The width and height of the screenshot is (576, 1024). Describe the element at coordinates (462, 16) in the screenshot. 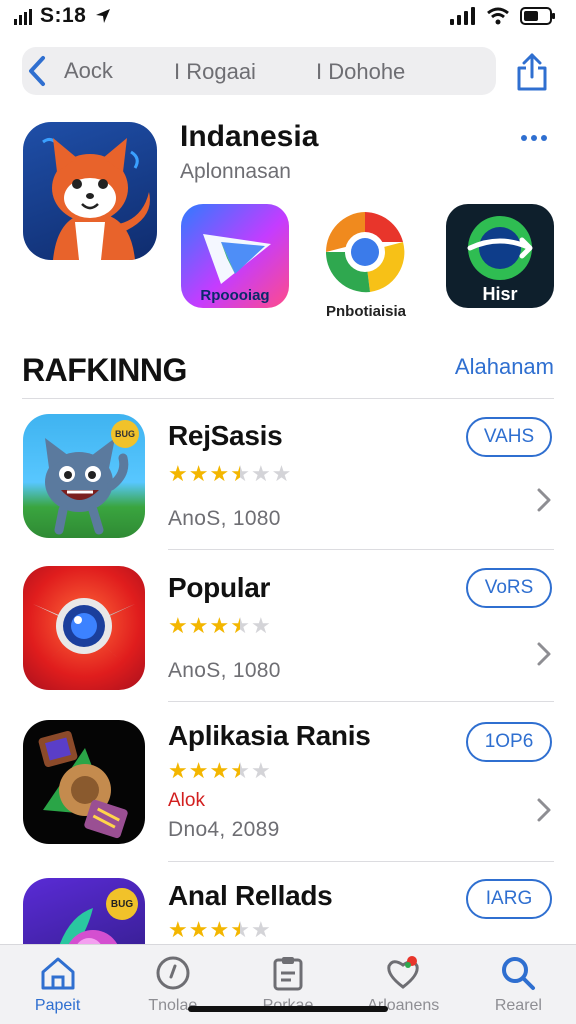

I see `cellular-icon` at that location.